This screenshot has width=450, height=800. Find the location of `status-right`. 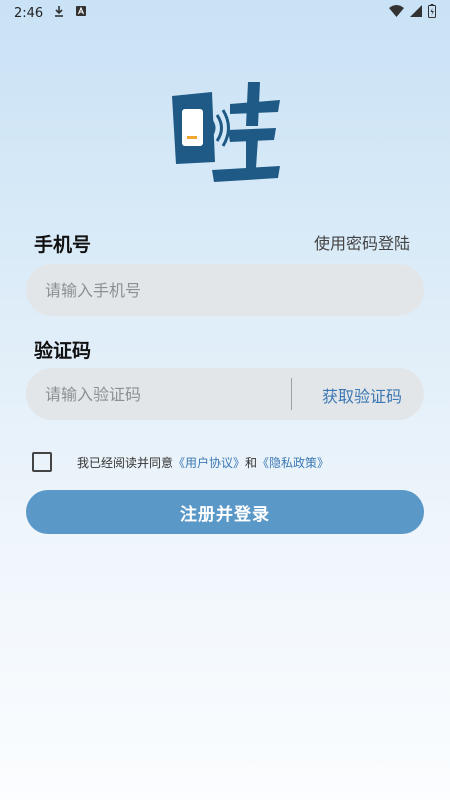

status-right is located at coordinates (412, 13).